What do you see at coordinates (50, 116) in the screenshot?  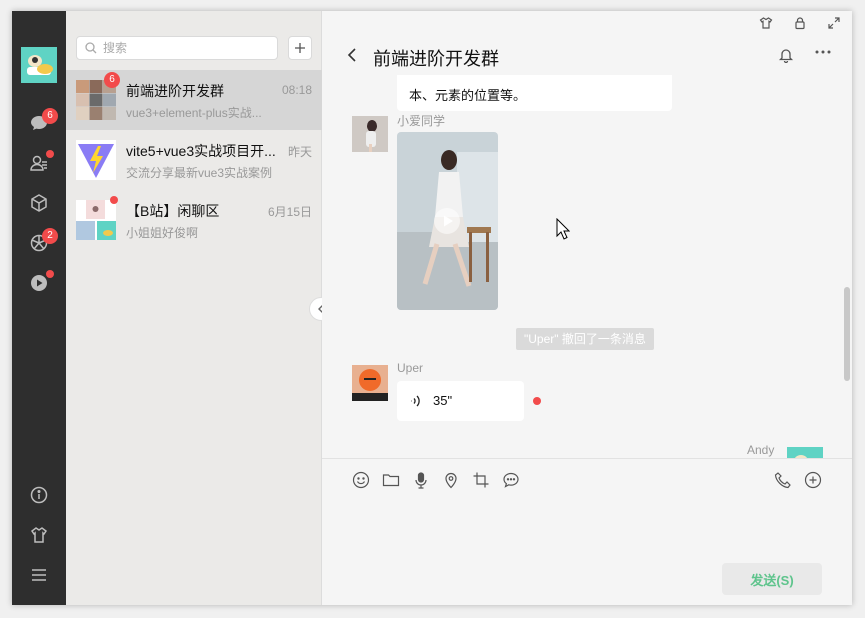 I see `chat-badge: 6` at bounding box center [50, 116].